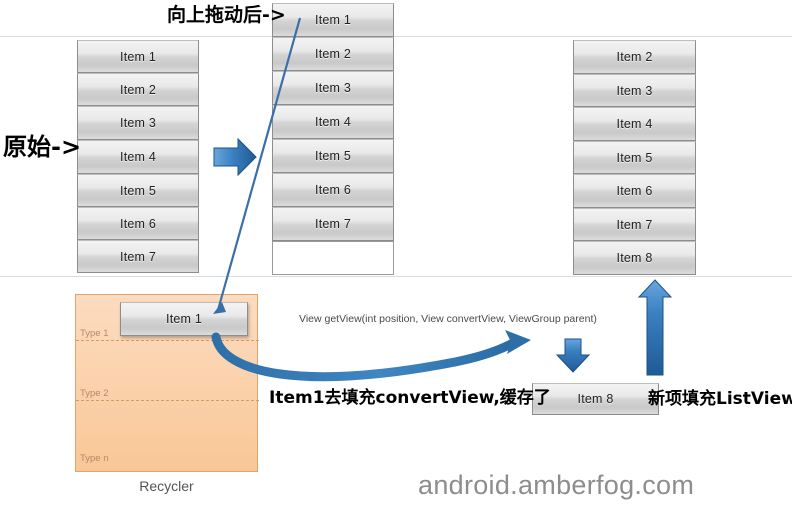 The image size is (792, 512). I want to click on new-item-8: Item 8, so click(595, 399).